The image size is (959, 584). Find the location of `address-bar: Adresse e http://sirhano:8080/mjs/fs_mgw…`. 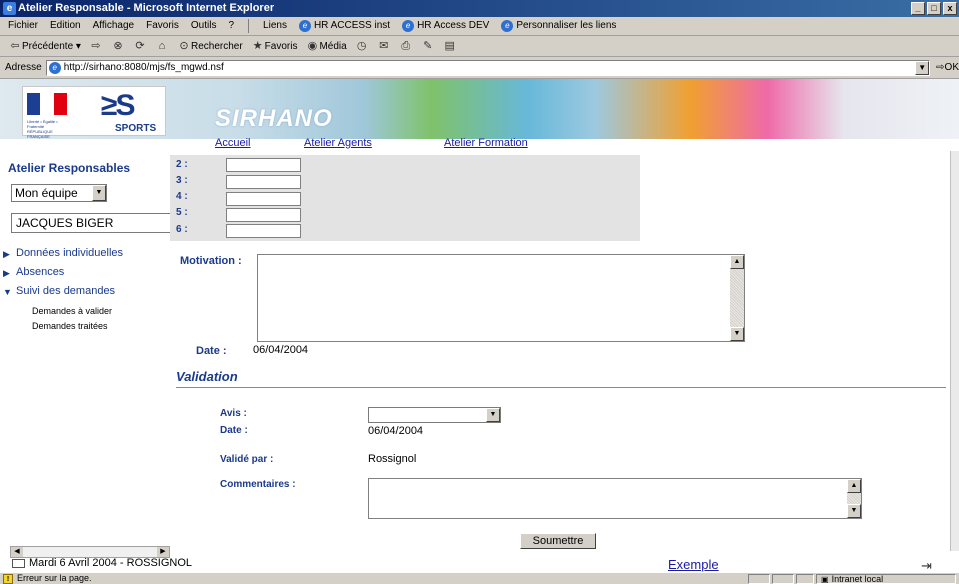

address-bar: Adresse e http://sirhano:8080/mjs/fs_mgw… is located at coordinates (479, 68).